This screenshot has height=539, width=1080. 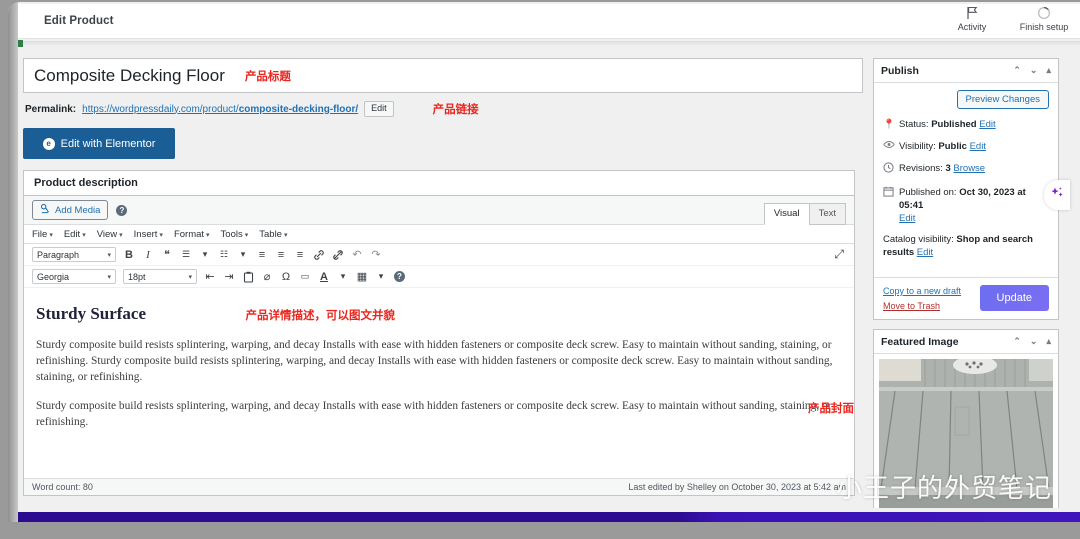 I want to click on document-heading: Sturdy Surface, so click(x=91, y=313).